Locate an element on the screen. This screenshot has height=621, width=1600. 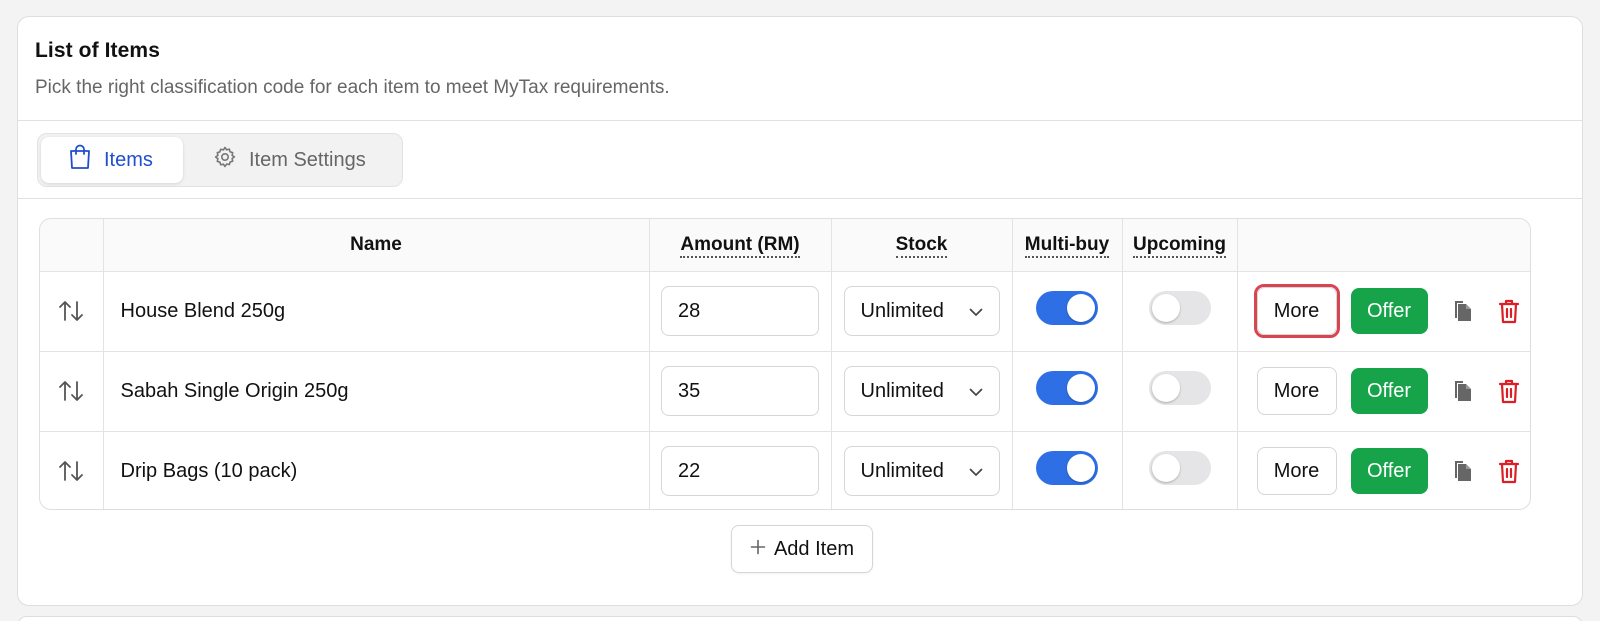
tab-items: Items is located at coordinates (112, 160).